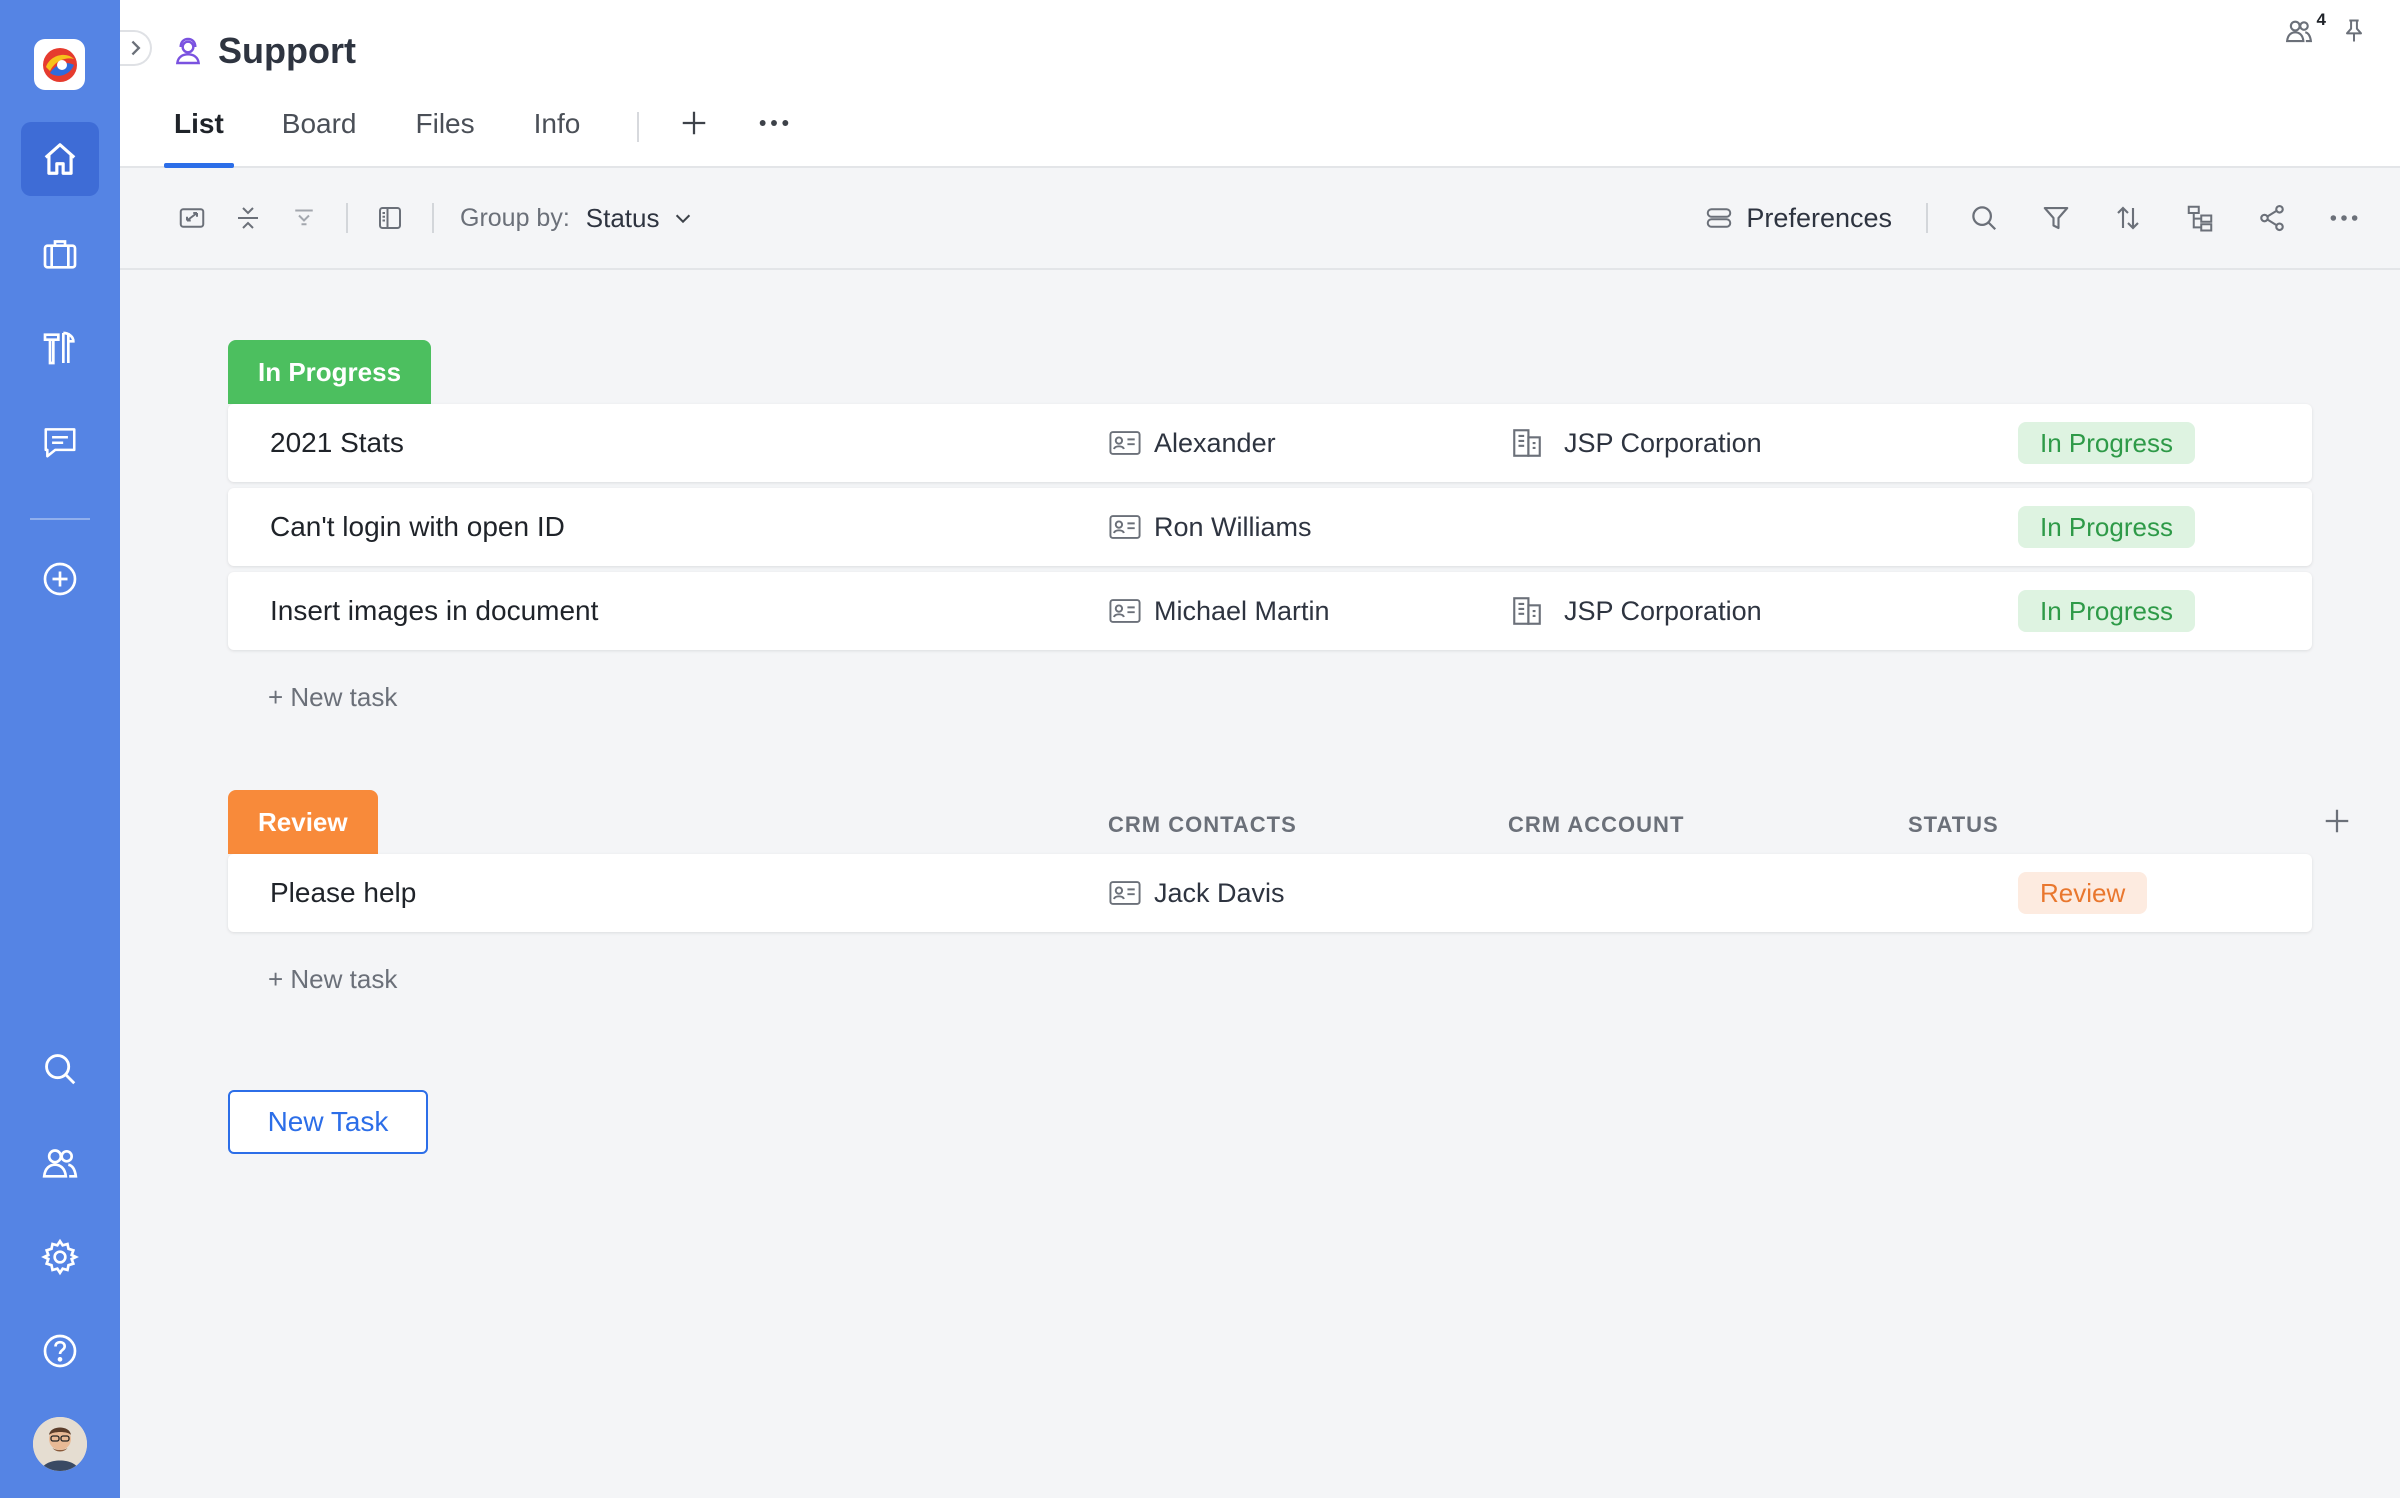  I want to click on crm-contact-cell: Jack Davis, so click(1196, 893).